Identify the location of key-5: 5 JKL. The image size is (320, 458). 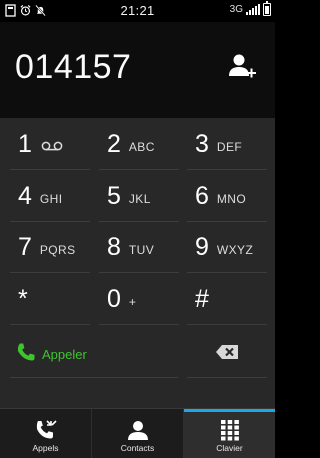
(139, 196).